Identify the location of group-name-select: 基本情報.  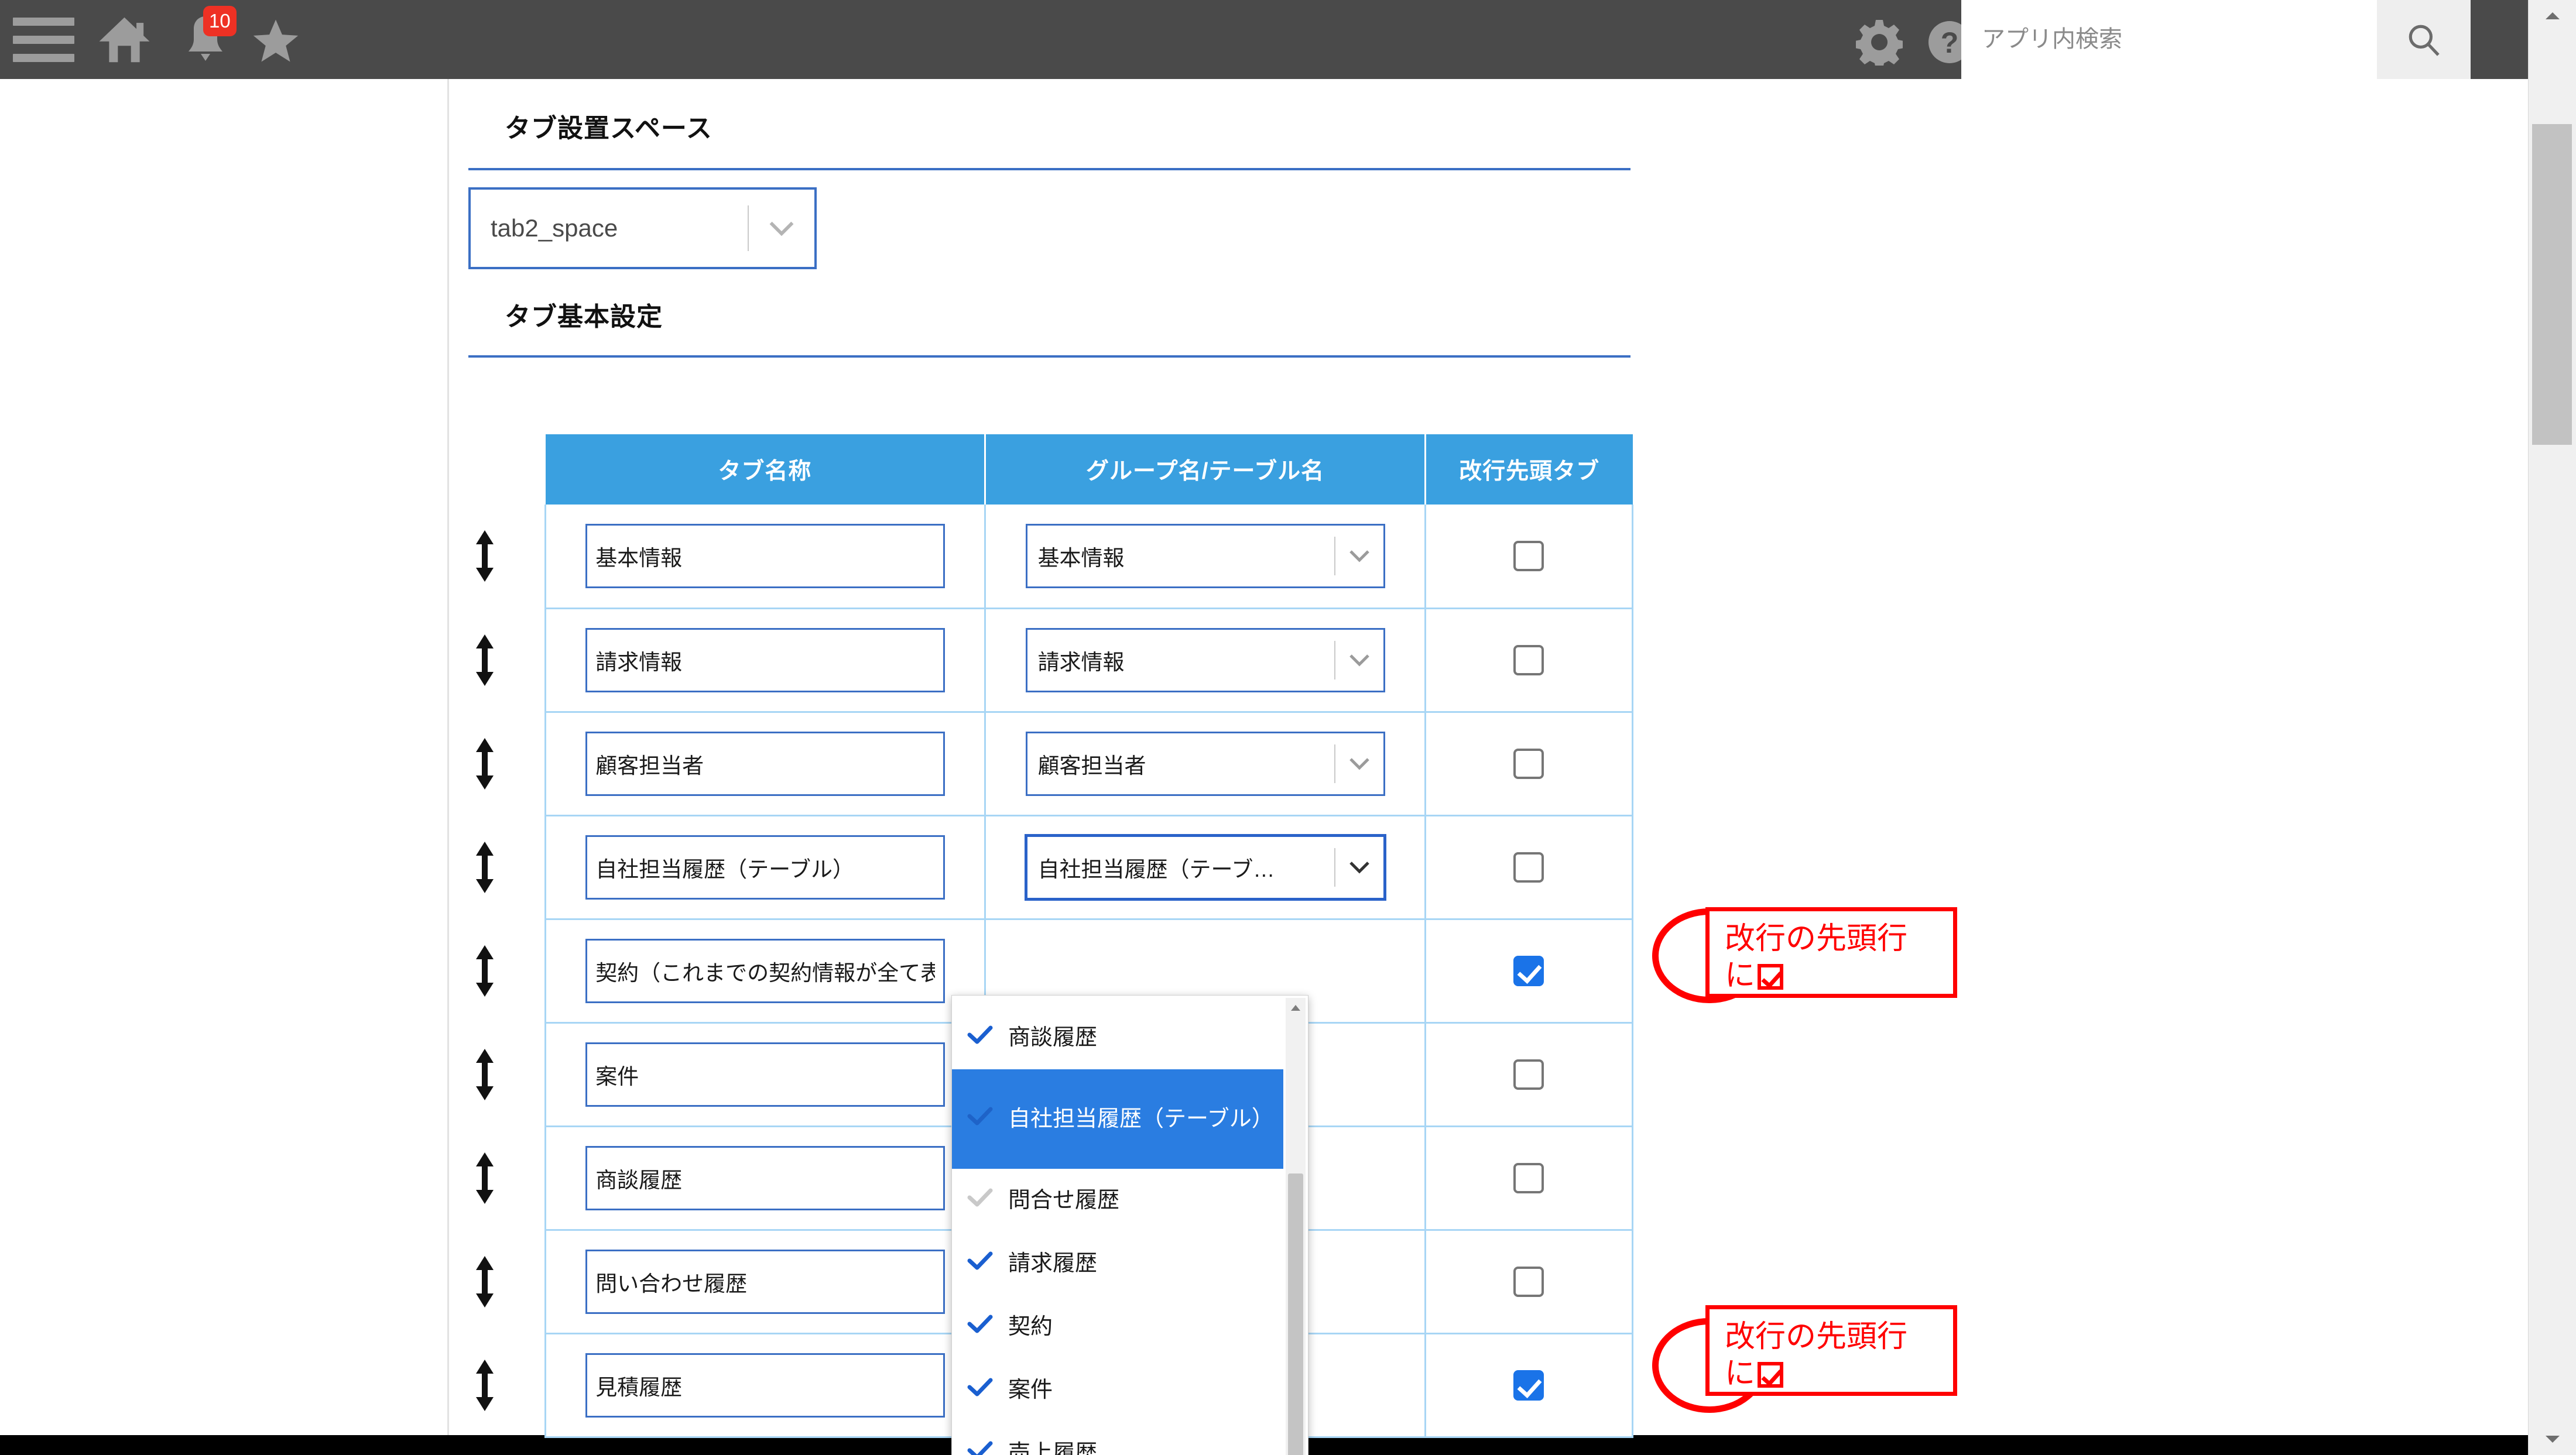
(1205, 555).